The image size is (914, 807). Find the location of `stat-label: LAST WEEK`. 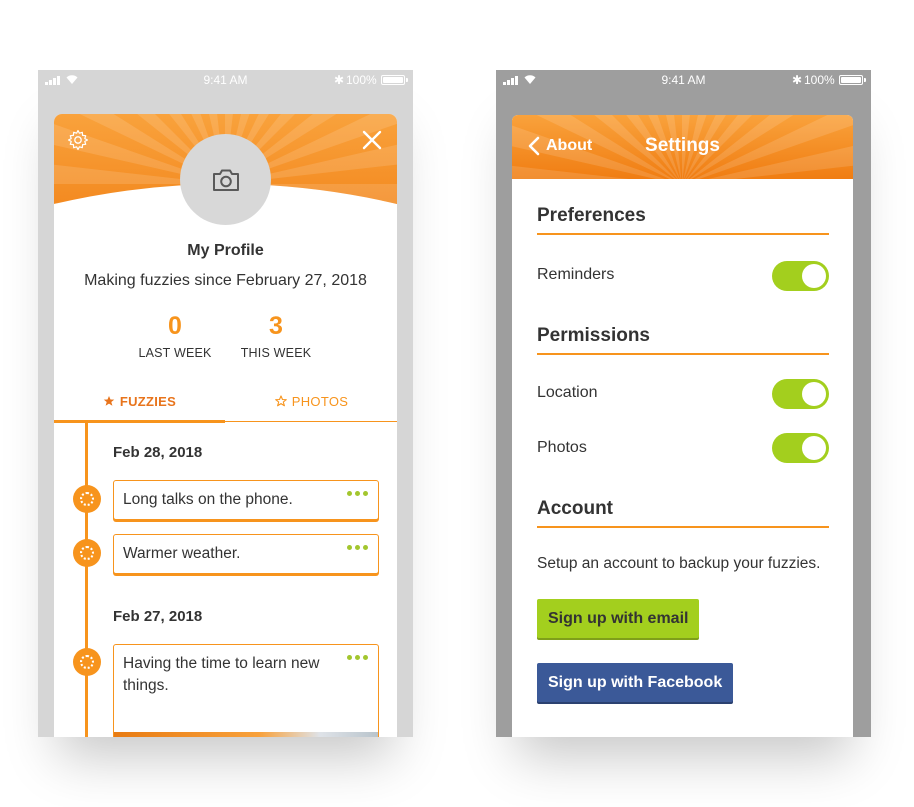

stat-label: LAST WEEK is located at coordinates (175, 353).